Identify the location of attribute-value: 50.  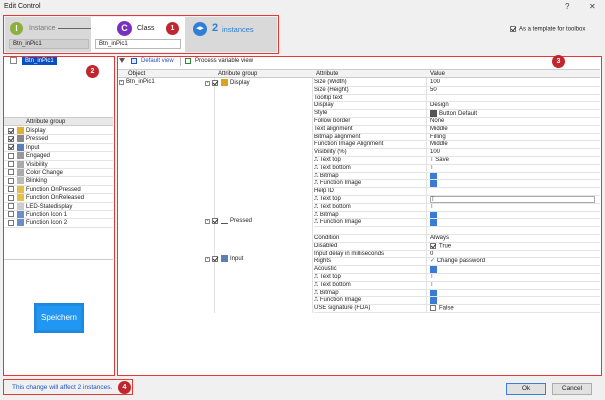
(433, 90).